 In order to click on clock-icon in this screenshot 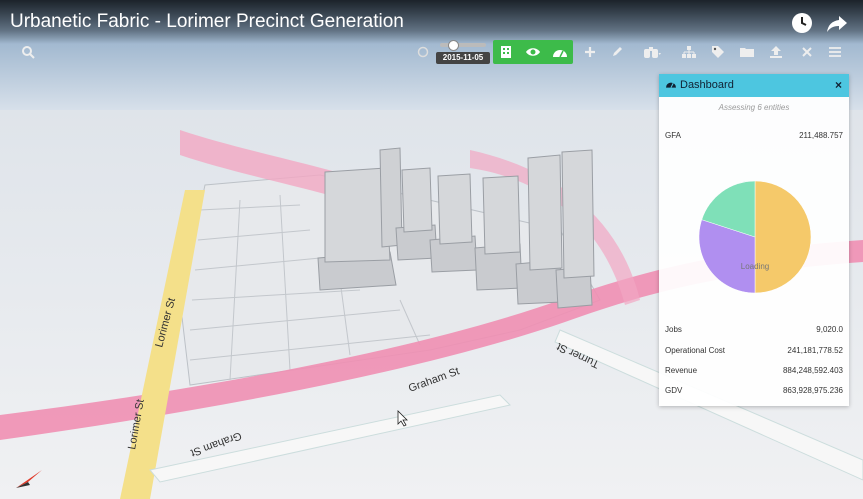, I will do `click(802, 23)`.